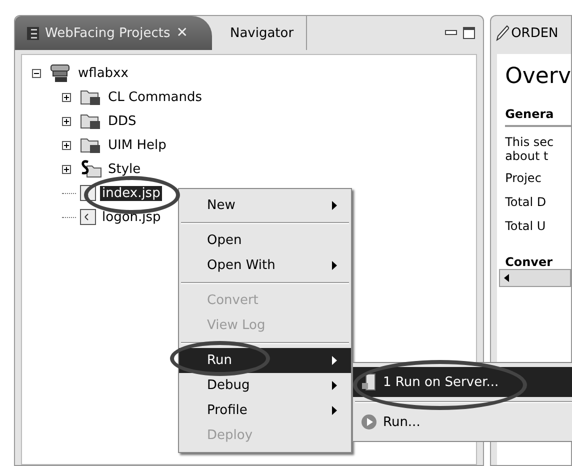 The image size is (572, 466). I want to click on list-icon, so click(33, 33).